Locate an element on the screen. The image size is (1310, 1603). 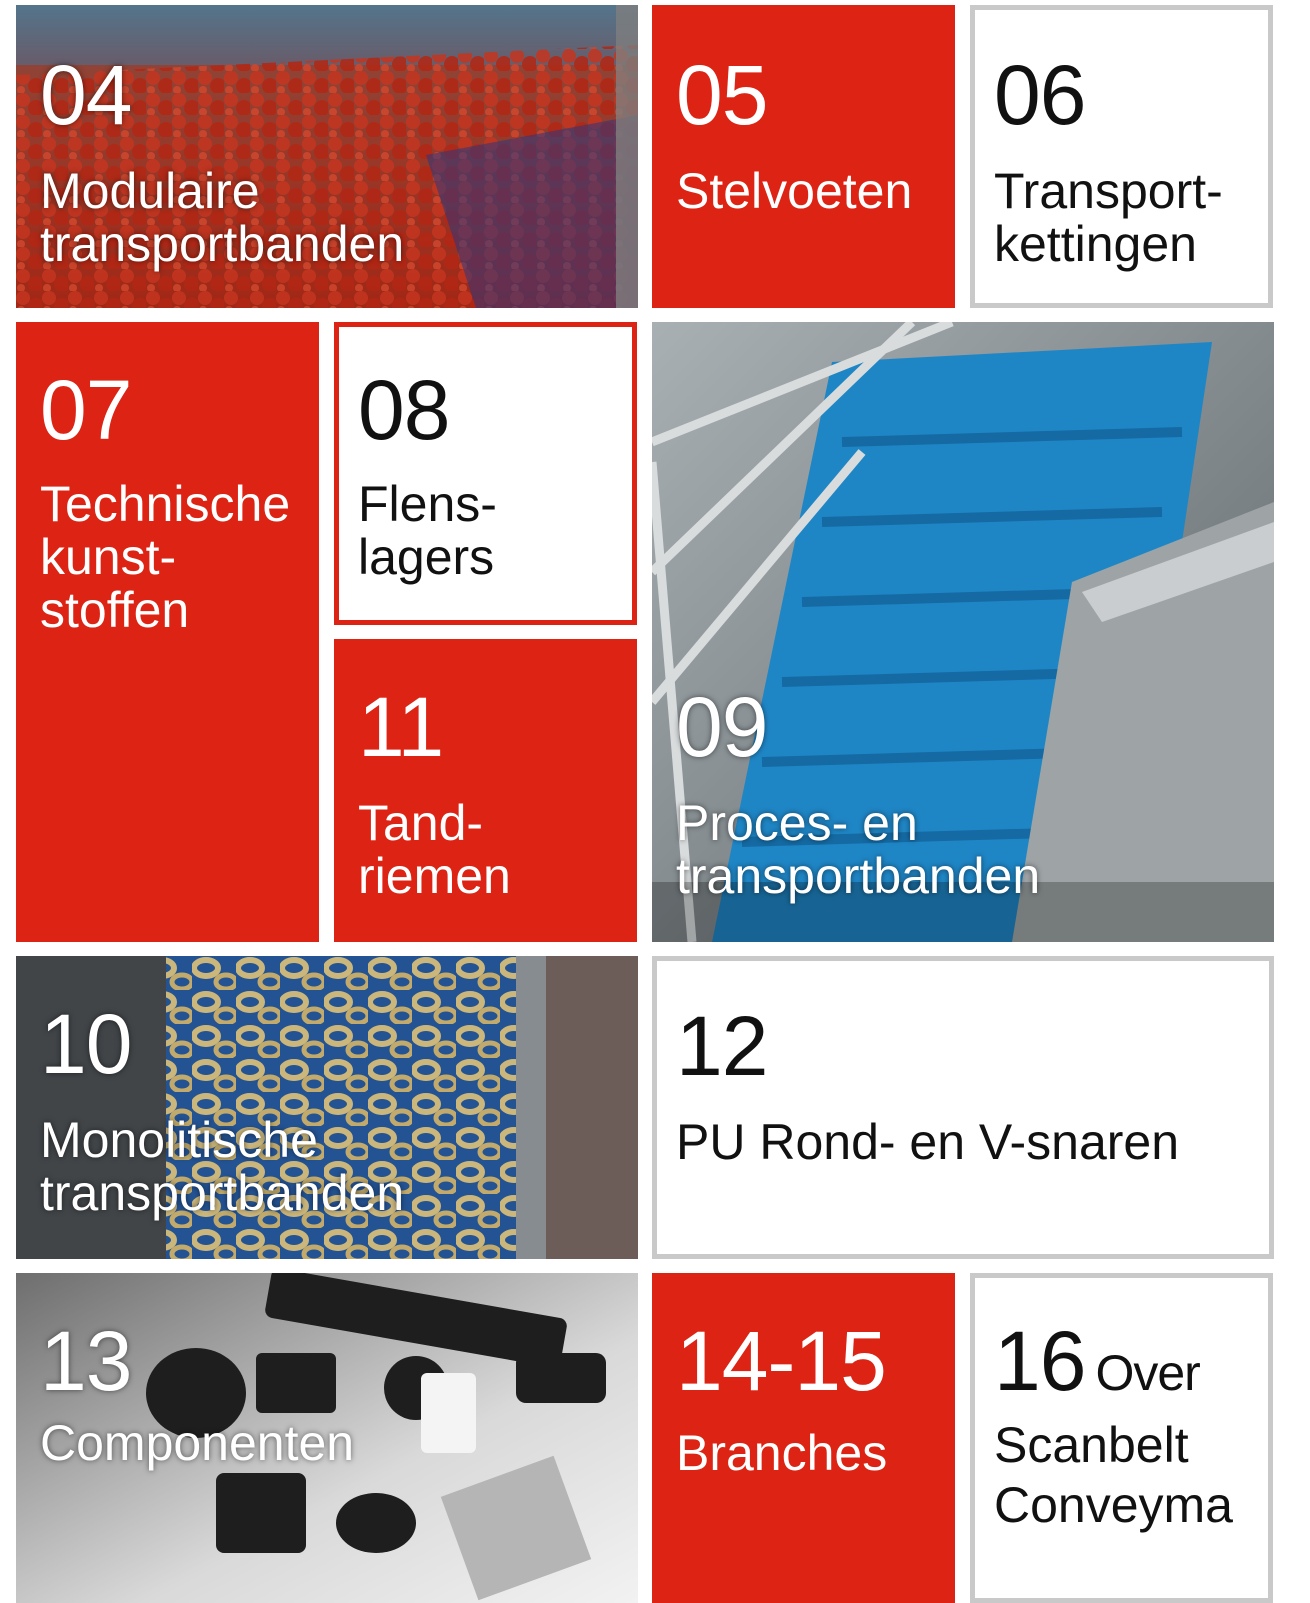
tile-08-flenslagers: 08 Flens- lagers is located at coordinates (485, 473).